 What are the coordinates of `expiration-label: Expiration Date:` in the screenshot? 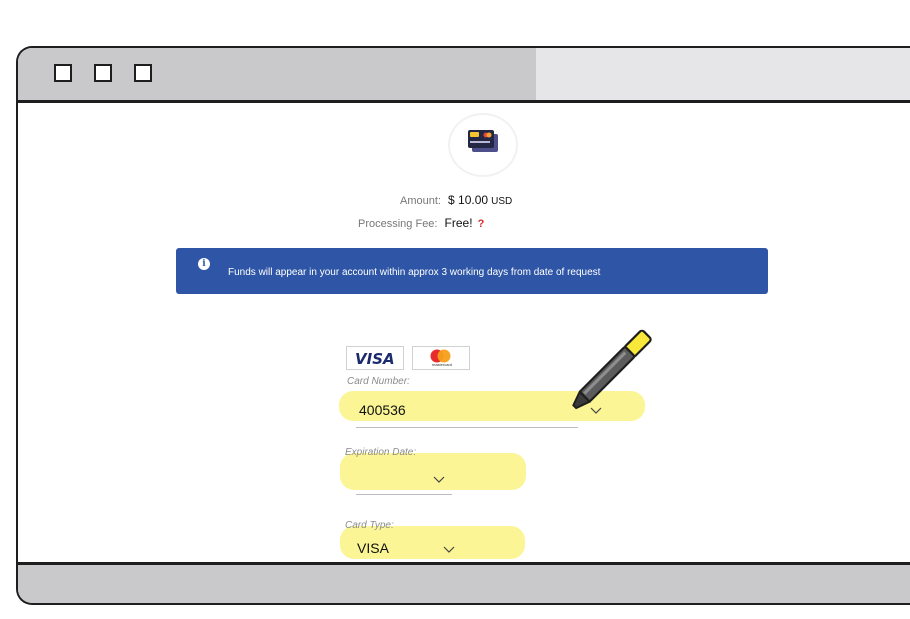 It's located at (381, 452).